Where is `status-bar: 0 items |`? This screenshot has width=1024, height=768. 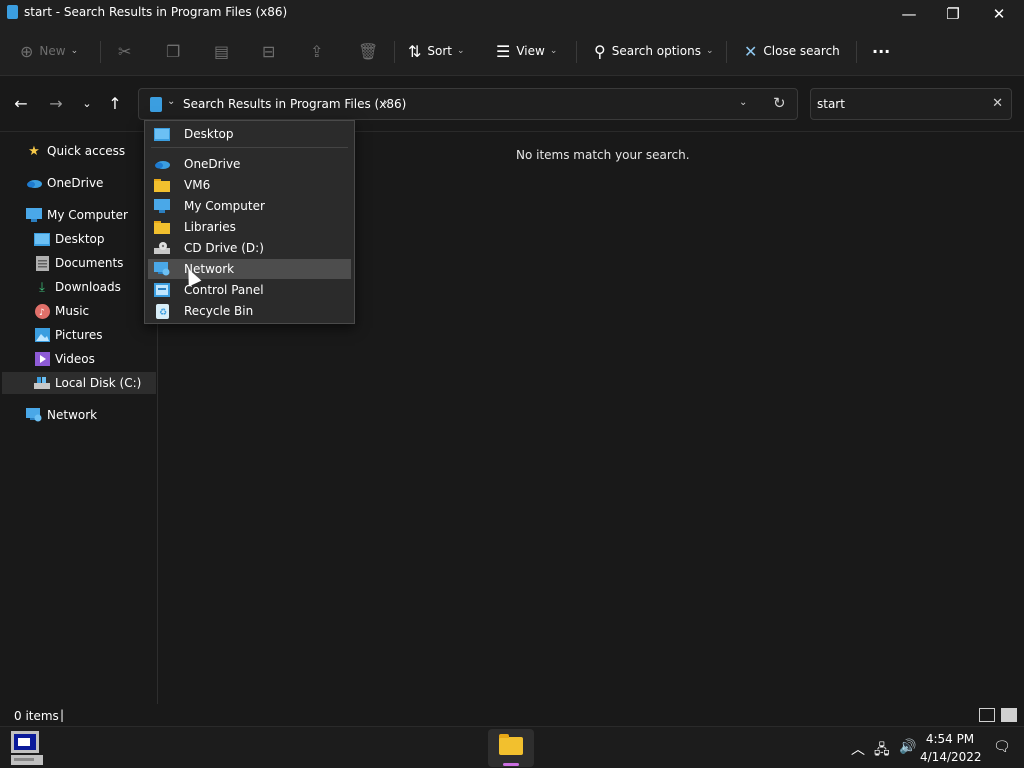
status-bar: 0 items | is located at coordinates (512, 715).